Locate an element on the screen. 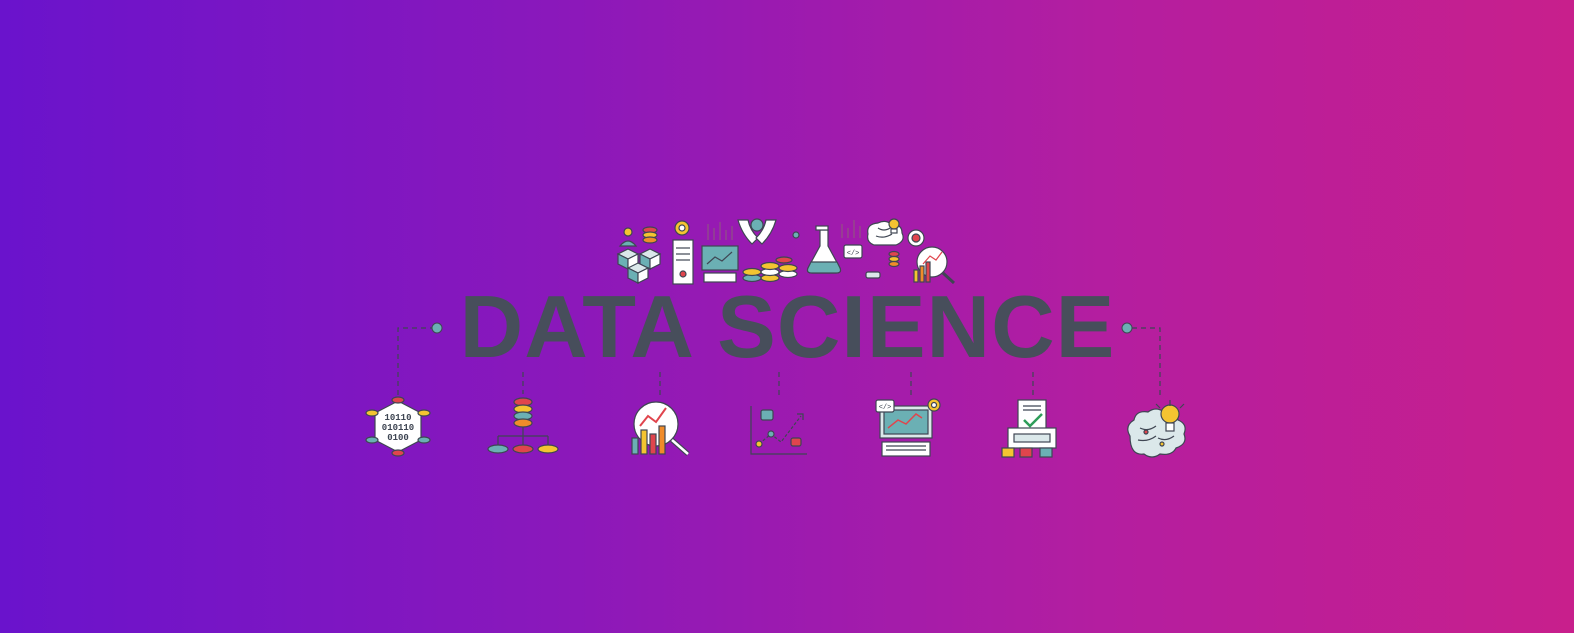 The height and width of the screenshot is (633, 1574). server-icon is located at coordinates (683, 262).